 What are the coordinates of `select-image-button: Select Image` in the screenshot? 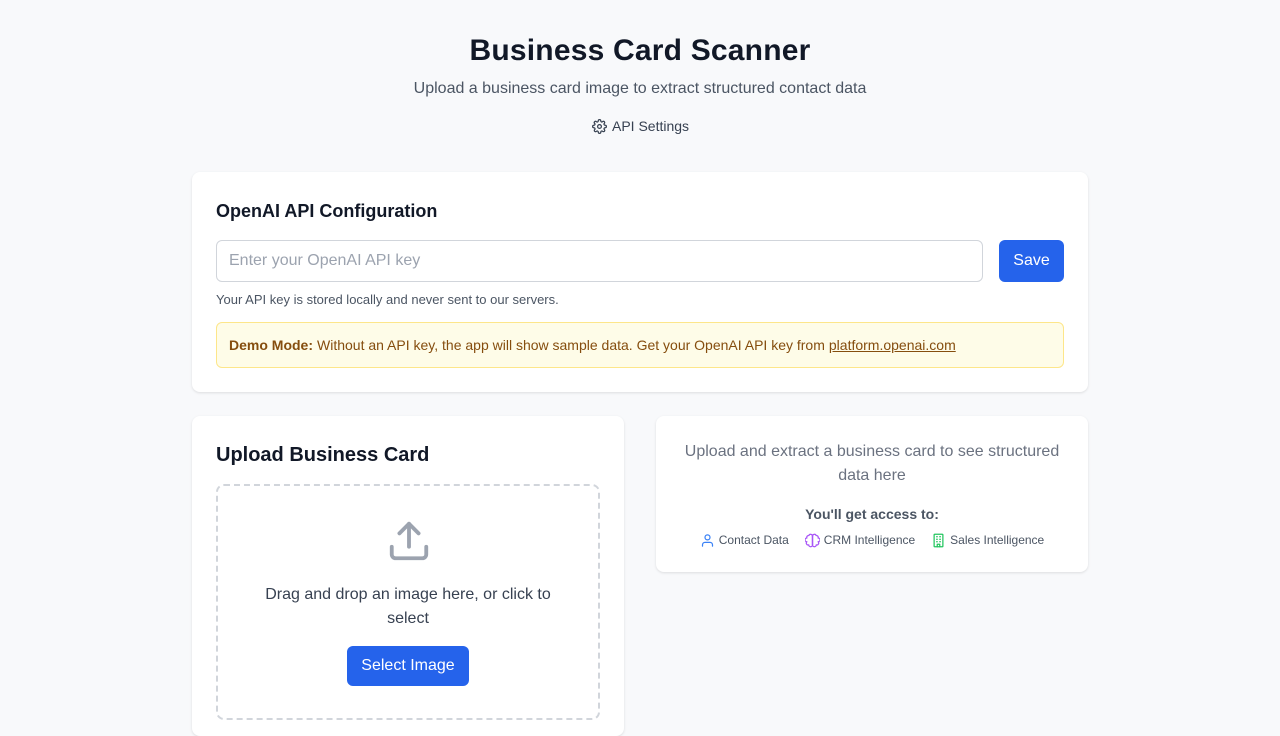 It's located at (408, 666).